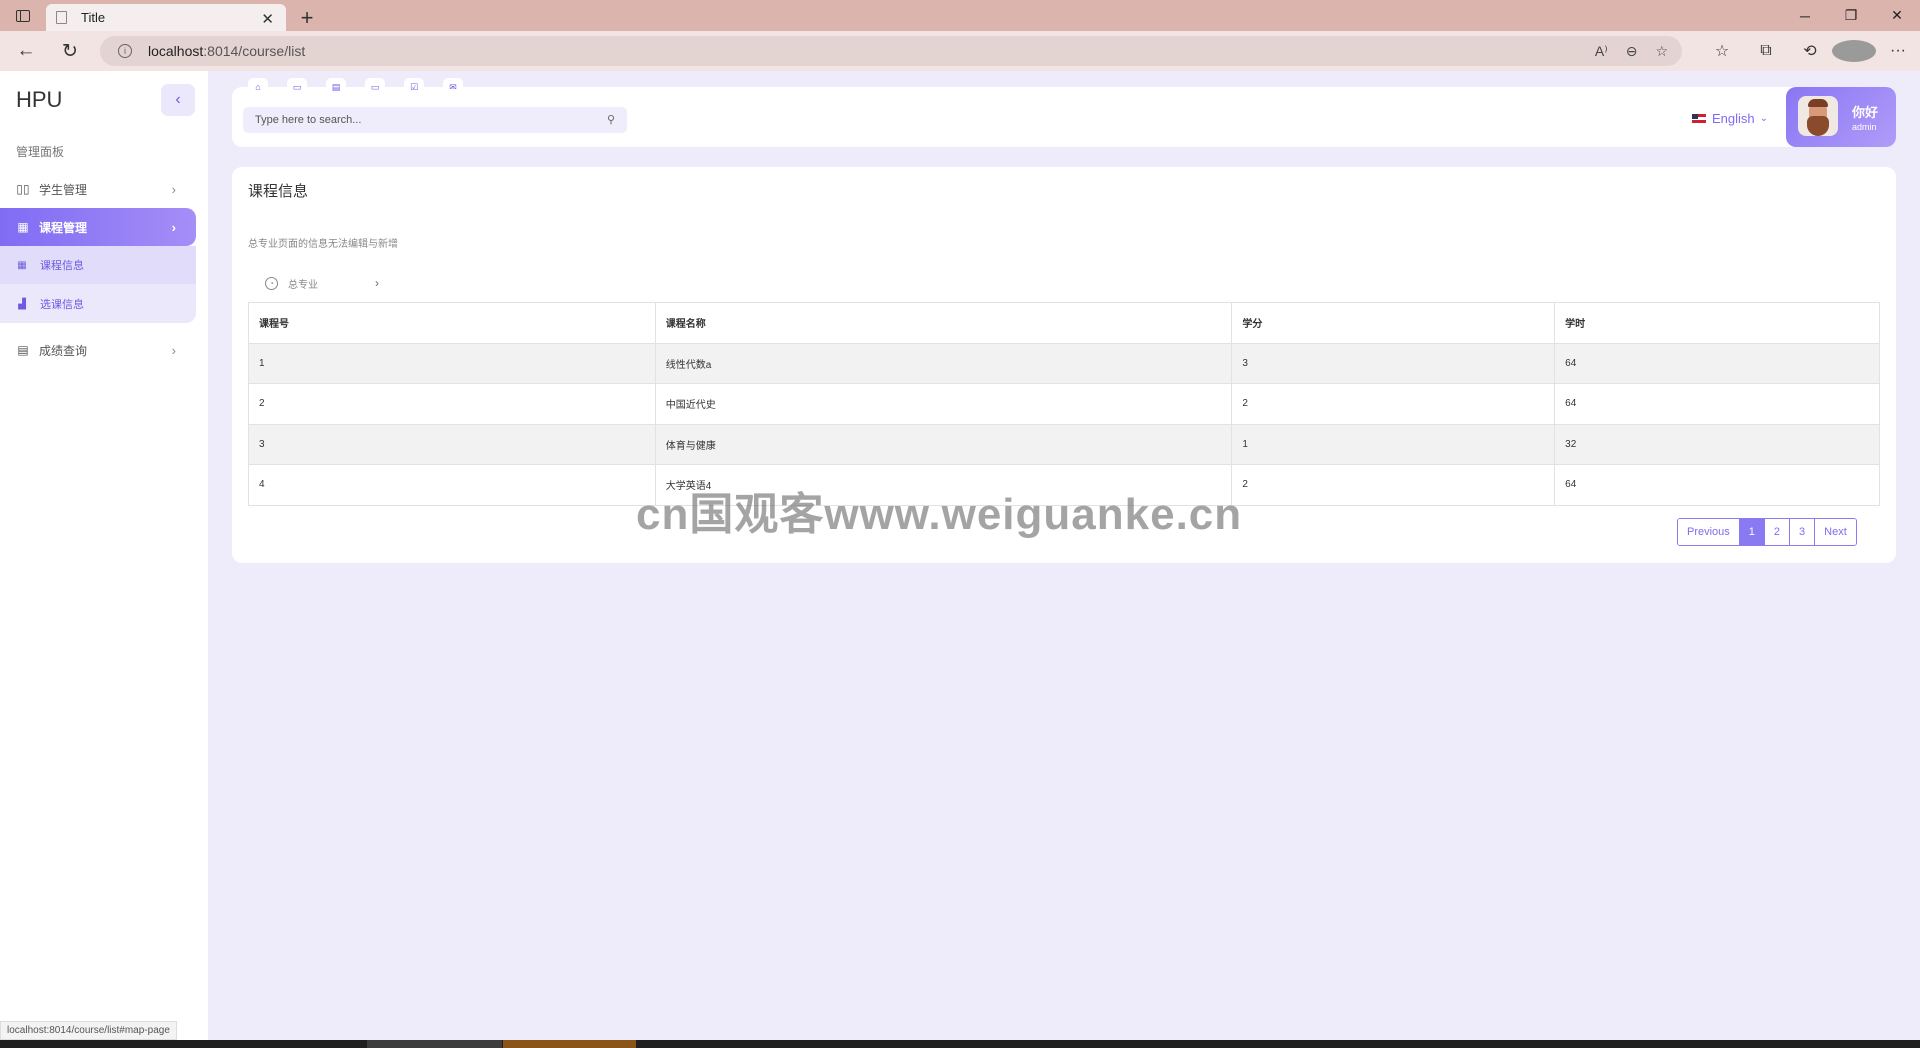  What do you see at coordinates (26, 51) in the screenshot?
I see `back-icon: ←` at bounding box center [26, 51].